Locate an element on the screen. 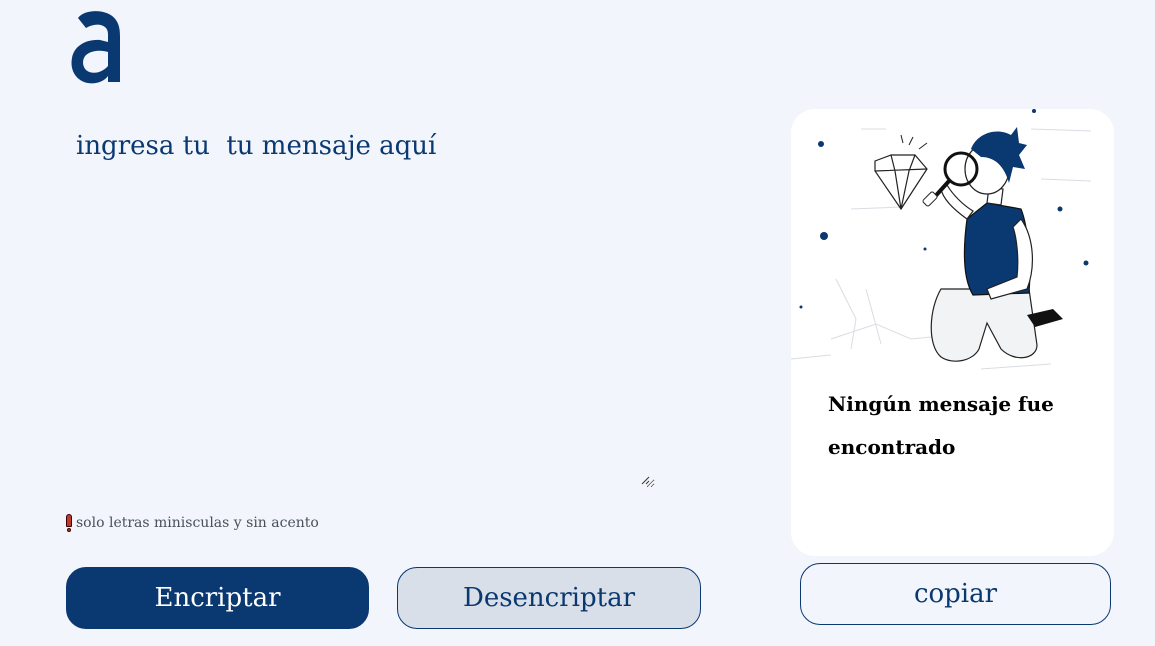  no-message-text: Ningún mensaje fue encontrado is located at coordinates (941, 425).